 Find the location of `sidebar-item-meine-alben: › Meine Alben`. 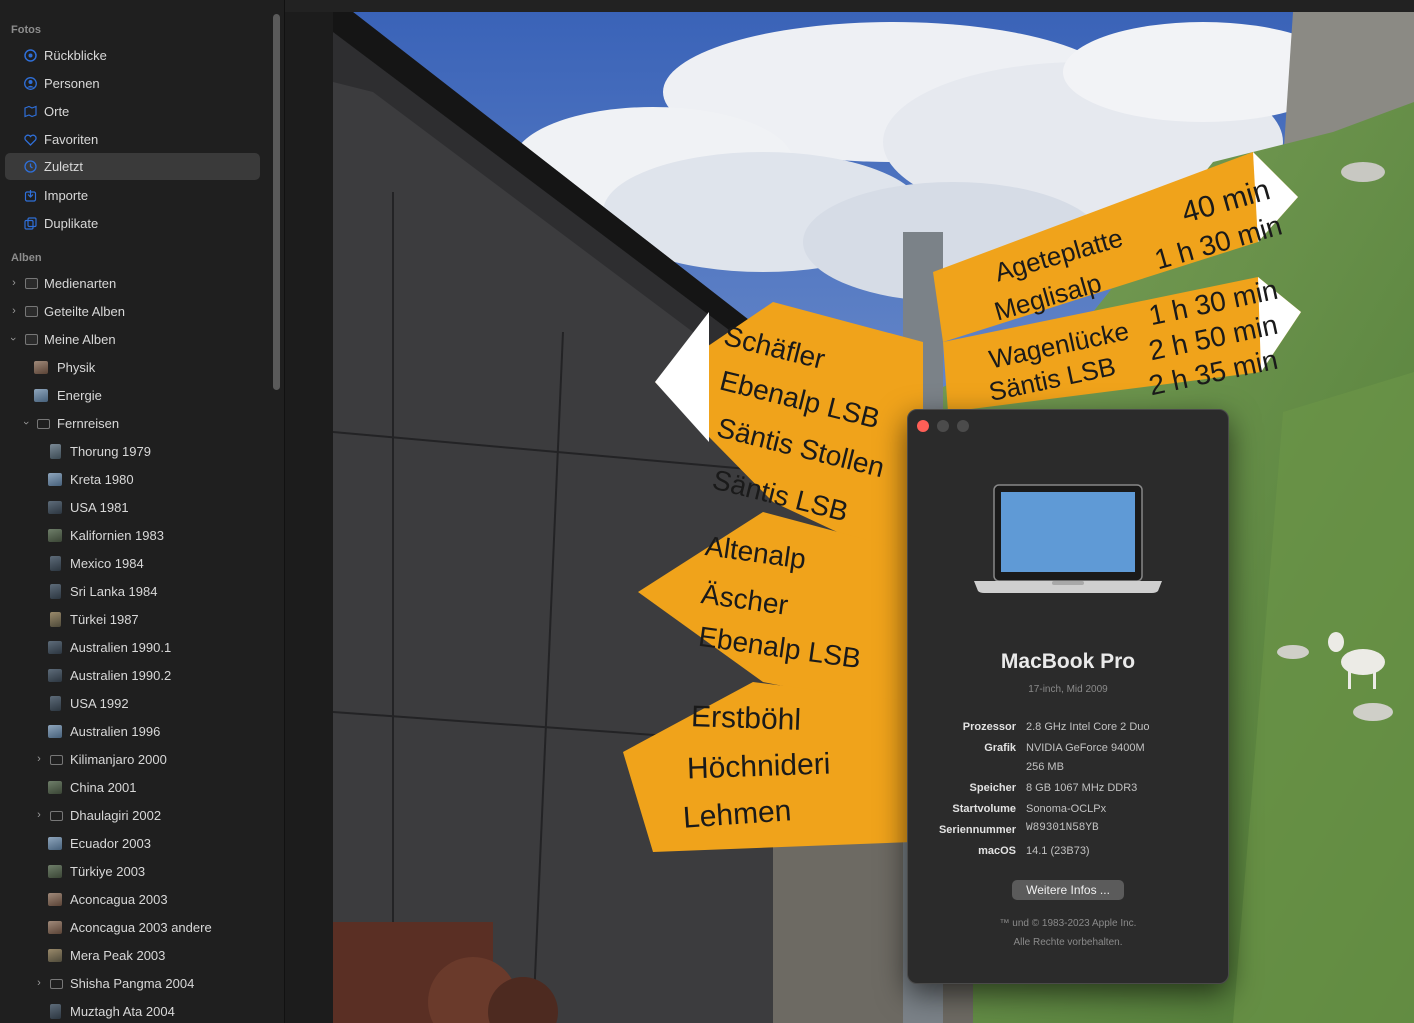

sidebar-item-meine-alben: › Meine Alben is located at coordinates (132, 339).